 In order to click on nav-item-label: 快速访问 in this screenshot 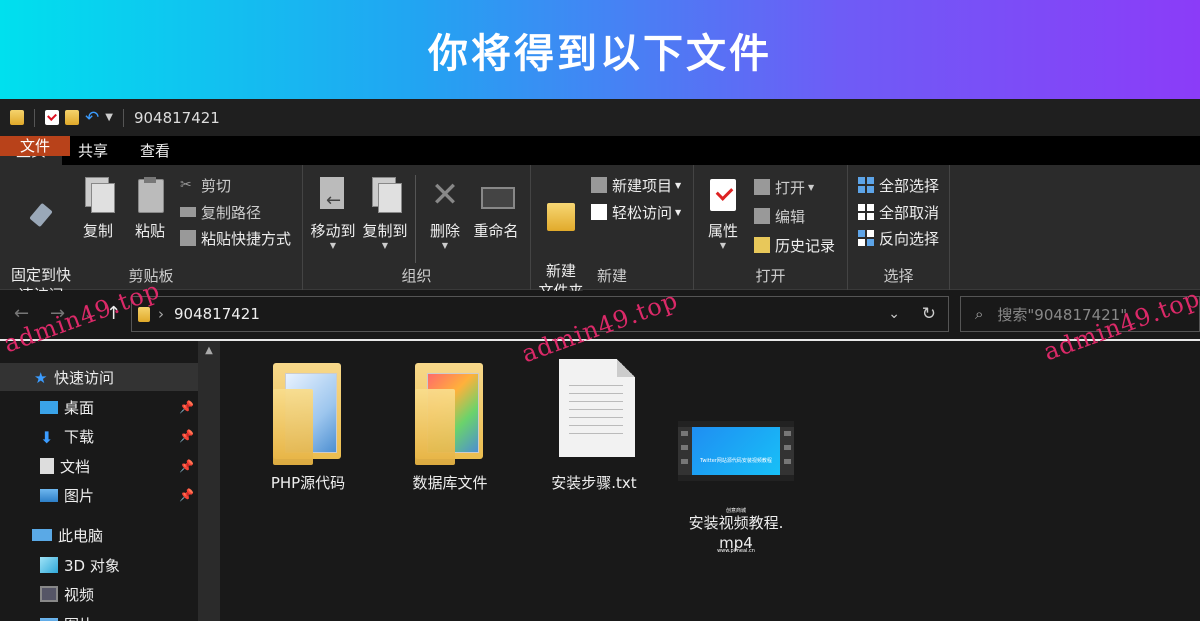, I will do `click(84, 377)`.